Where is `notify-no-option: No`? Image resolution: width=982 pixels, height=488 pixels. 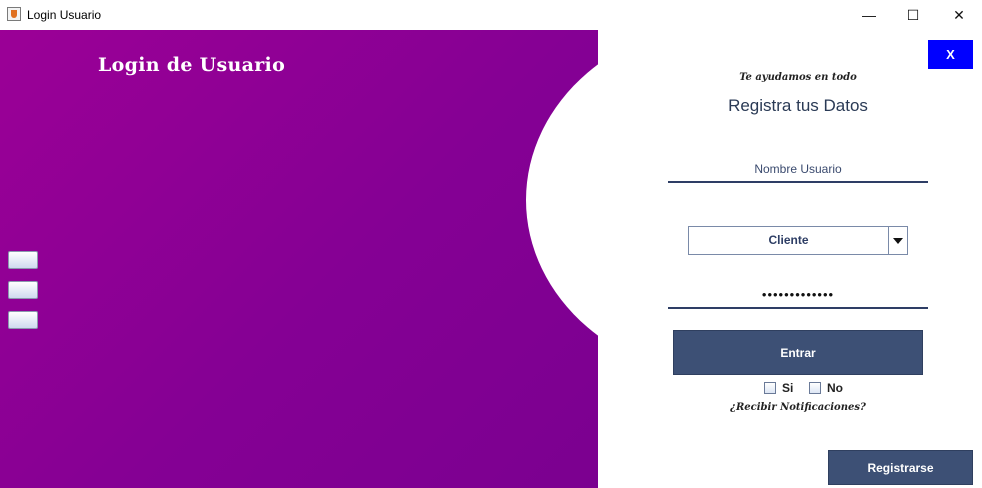
notify-no-option: No is located at coordinates (826, 388).